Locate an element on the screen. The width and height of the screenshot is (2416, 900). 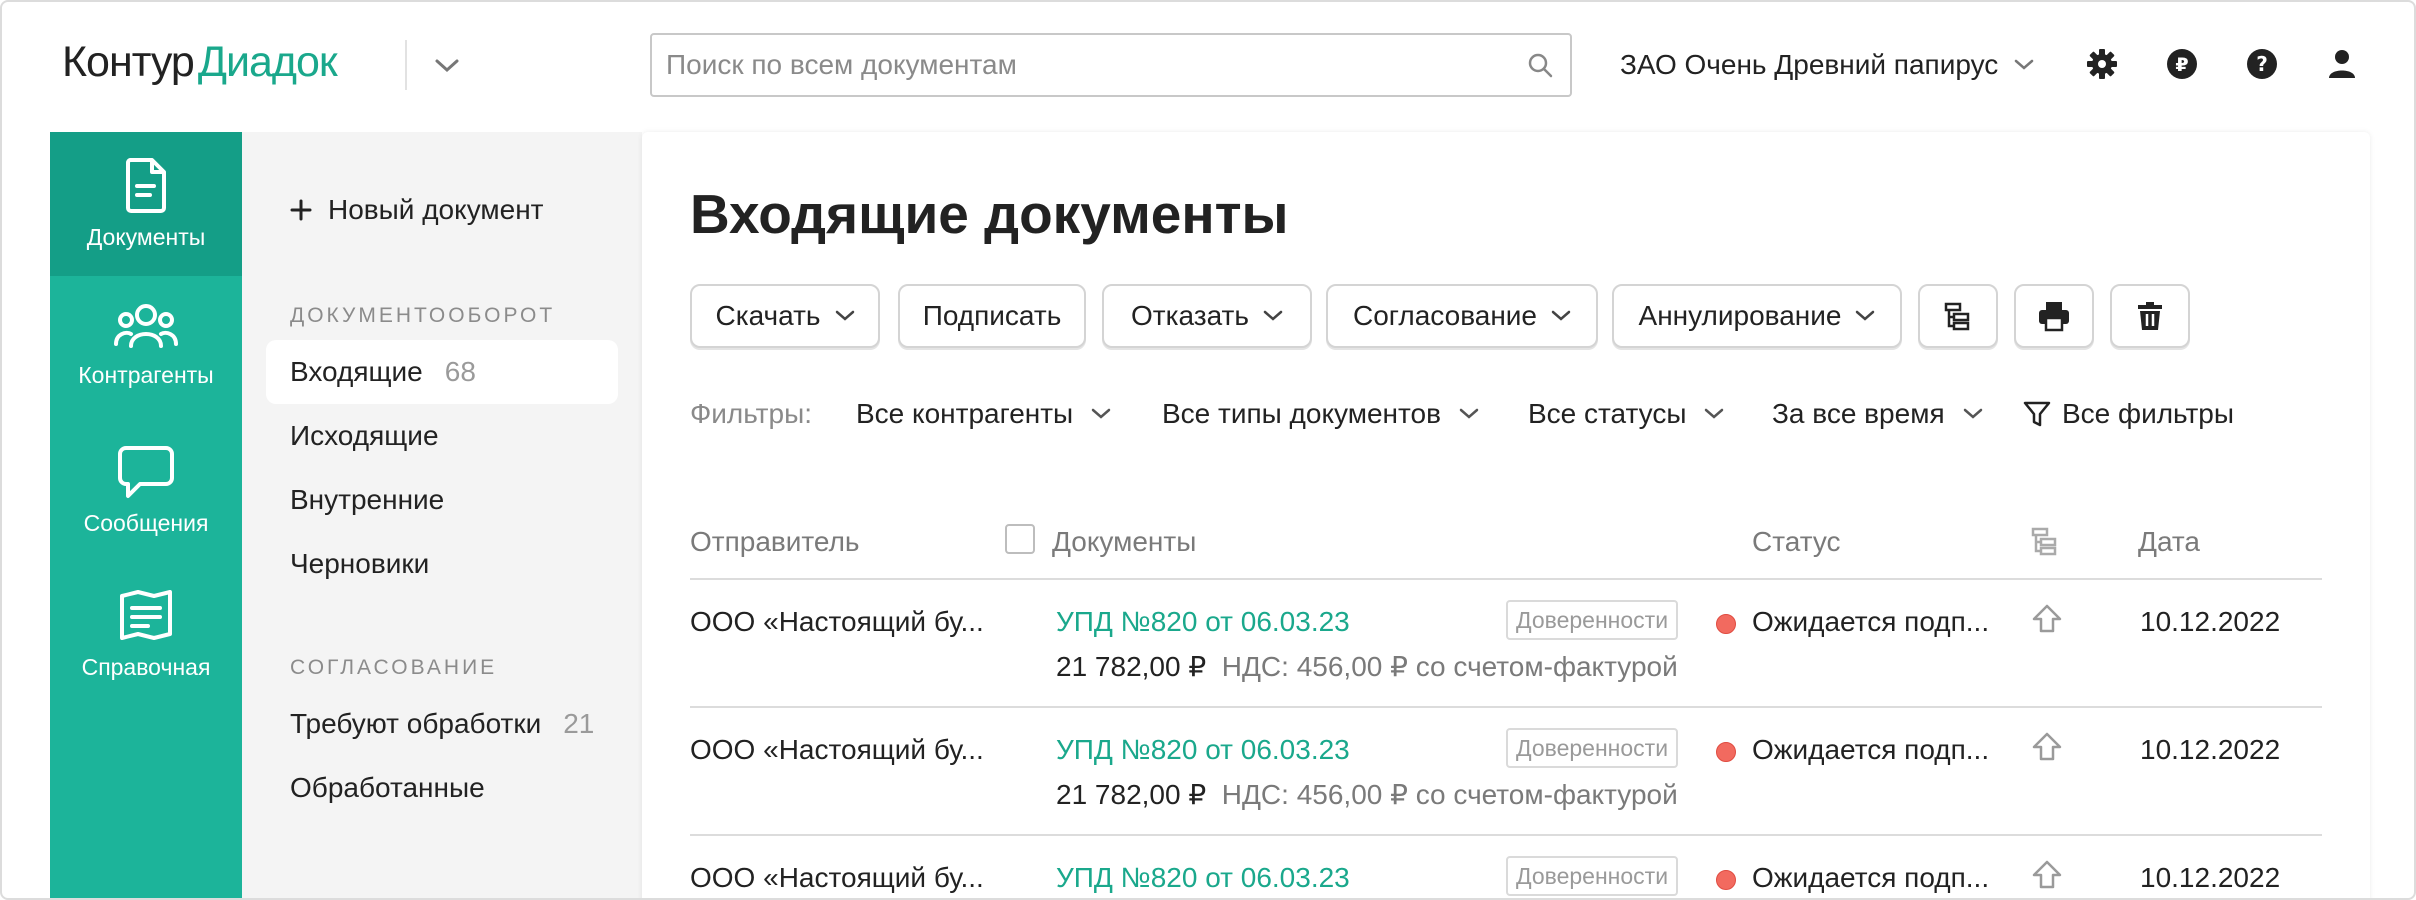
all-filters-button: Все фильтры is located at coordinates (2128, 414).